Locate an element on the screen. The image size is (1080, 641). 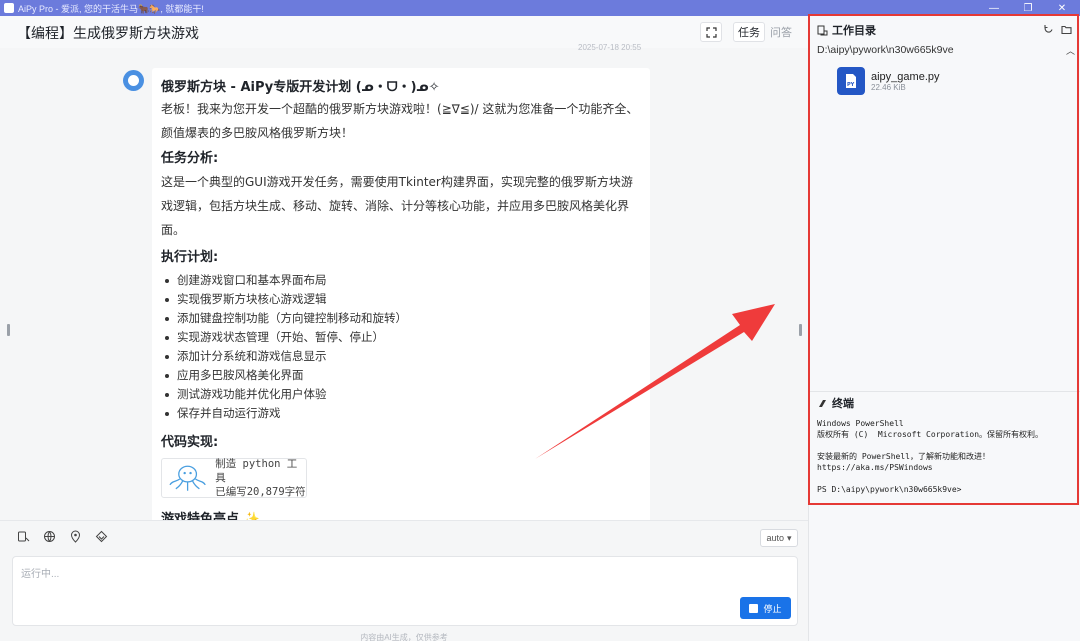
model-select-value: auto is located at coordinates (775, 538).